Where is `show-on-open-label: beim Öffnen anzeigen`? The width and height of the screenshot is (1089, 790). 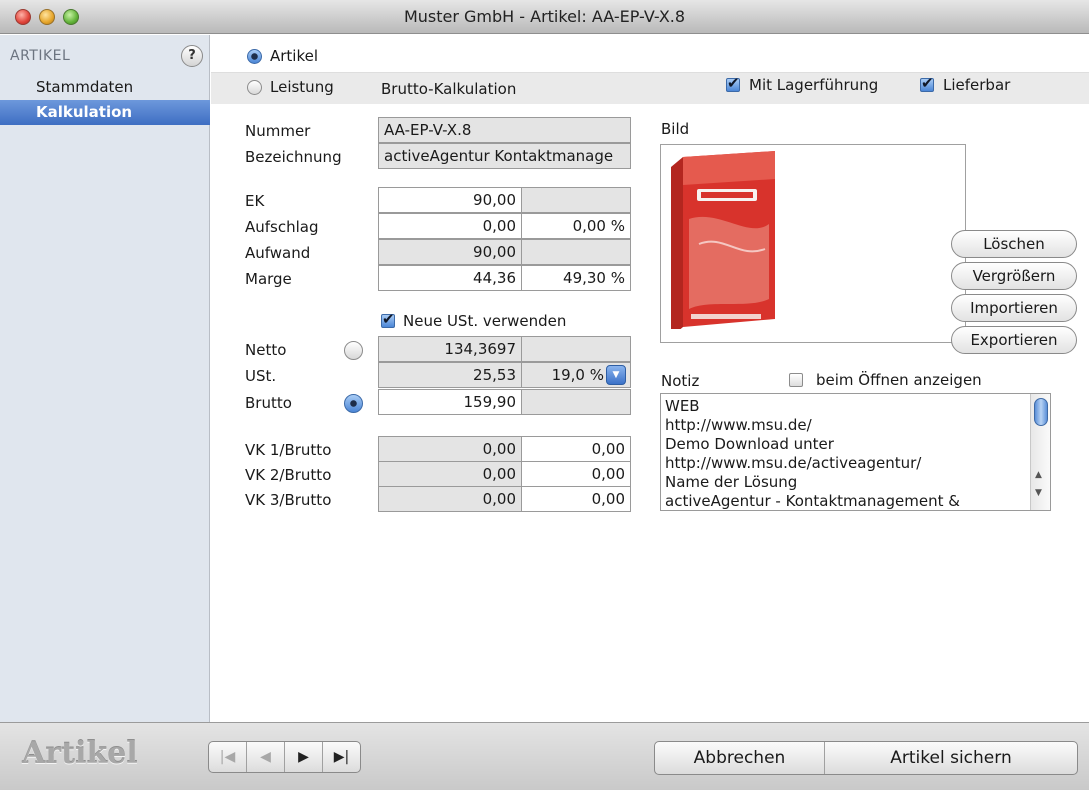
show-on-open-label: beim Öffnen anzeigen is located at coordinates (899, 380).